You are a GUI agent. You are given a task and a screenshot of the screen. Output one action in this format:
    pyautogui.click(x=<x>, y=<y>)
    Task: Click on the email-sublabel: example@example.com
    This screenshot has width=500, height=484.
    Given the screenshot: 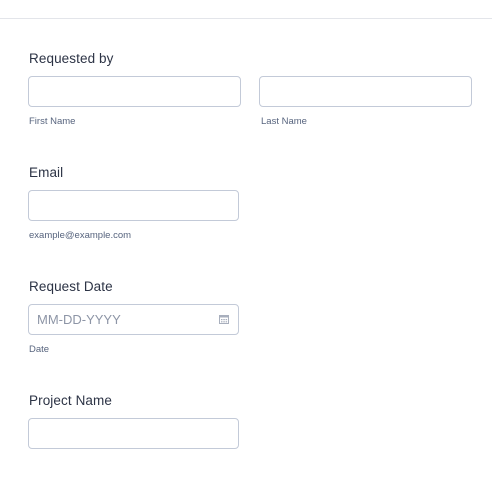 What is the action you would take?
    pyautogui.click(x=80, y=235)
    